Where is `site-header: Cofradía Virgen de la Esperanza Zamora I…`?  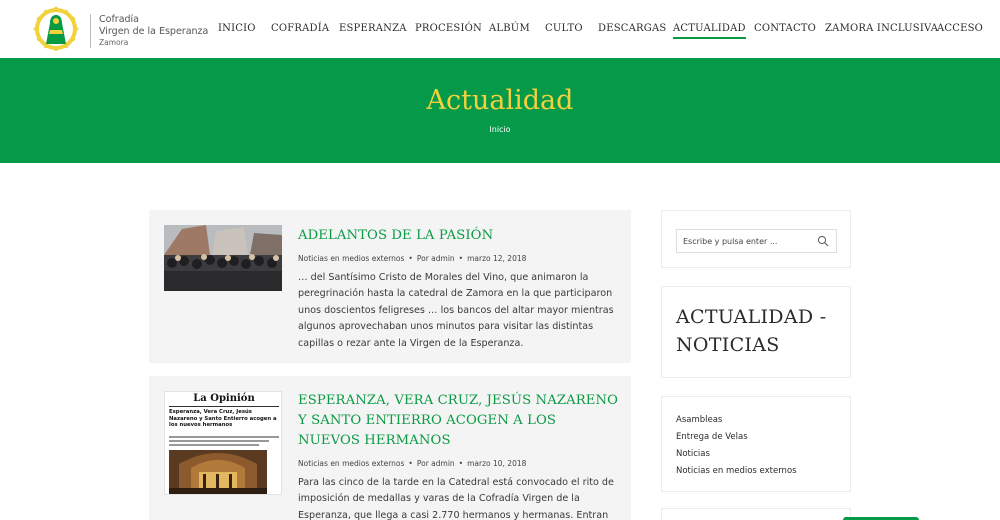
site-header: Cofradía Virgen de la Esperanza Zamora I… is located at coordinates (500, 29).